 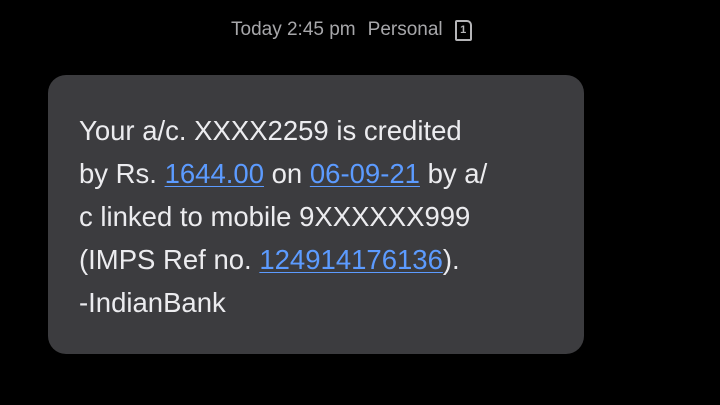 I want to click on message-line-2: by Rs. 1644.00 on 06-09-21 by a/, so click(x=321, y=173).